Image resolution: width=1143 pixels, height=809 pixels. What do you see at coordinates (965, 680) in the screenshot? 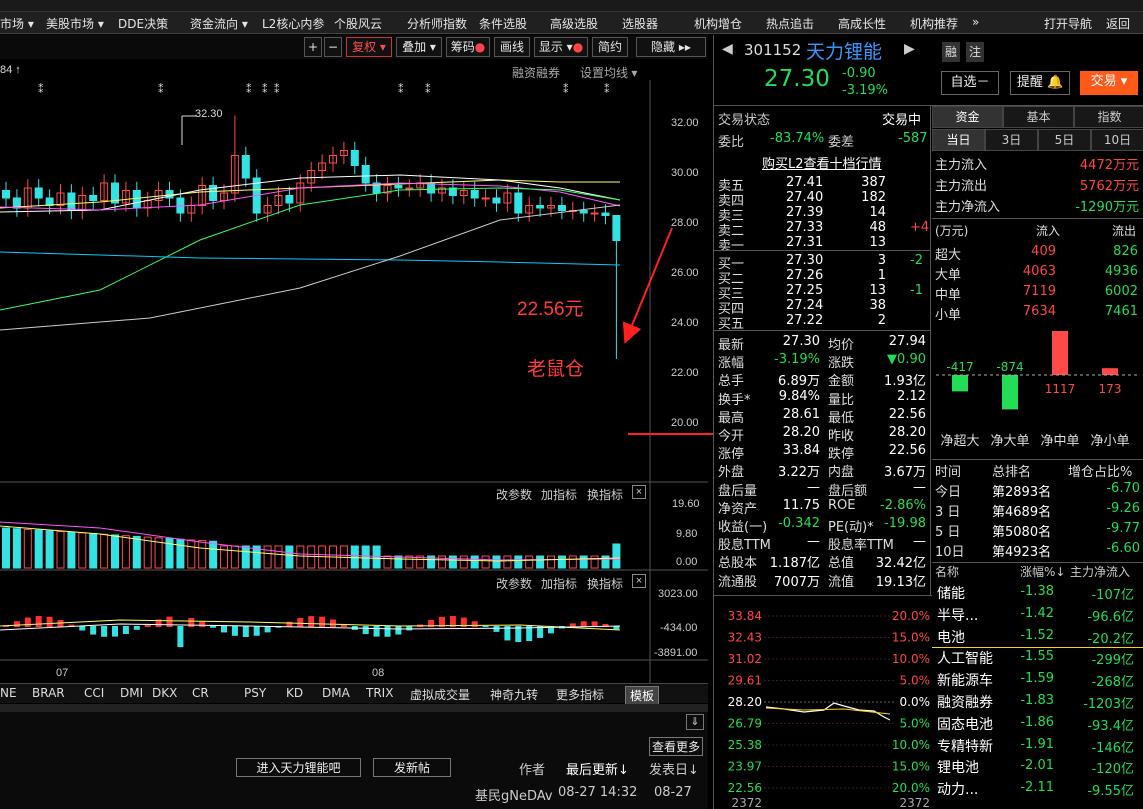
I see `sector-name-4: 新能源车` at bounding box center [965, 680].